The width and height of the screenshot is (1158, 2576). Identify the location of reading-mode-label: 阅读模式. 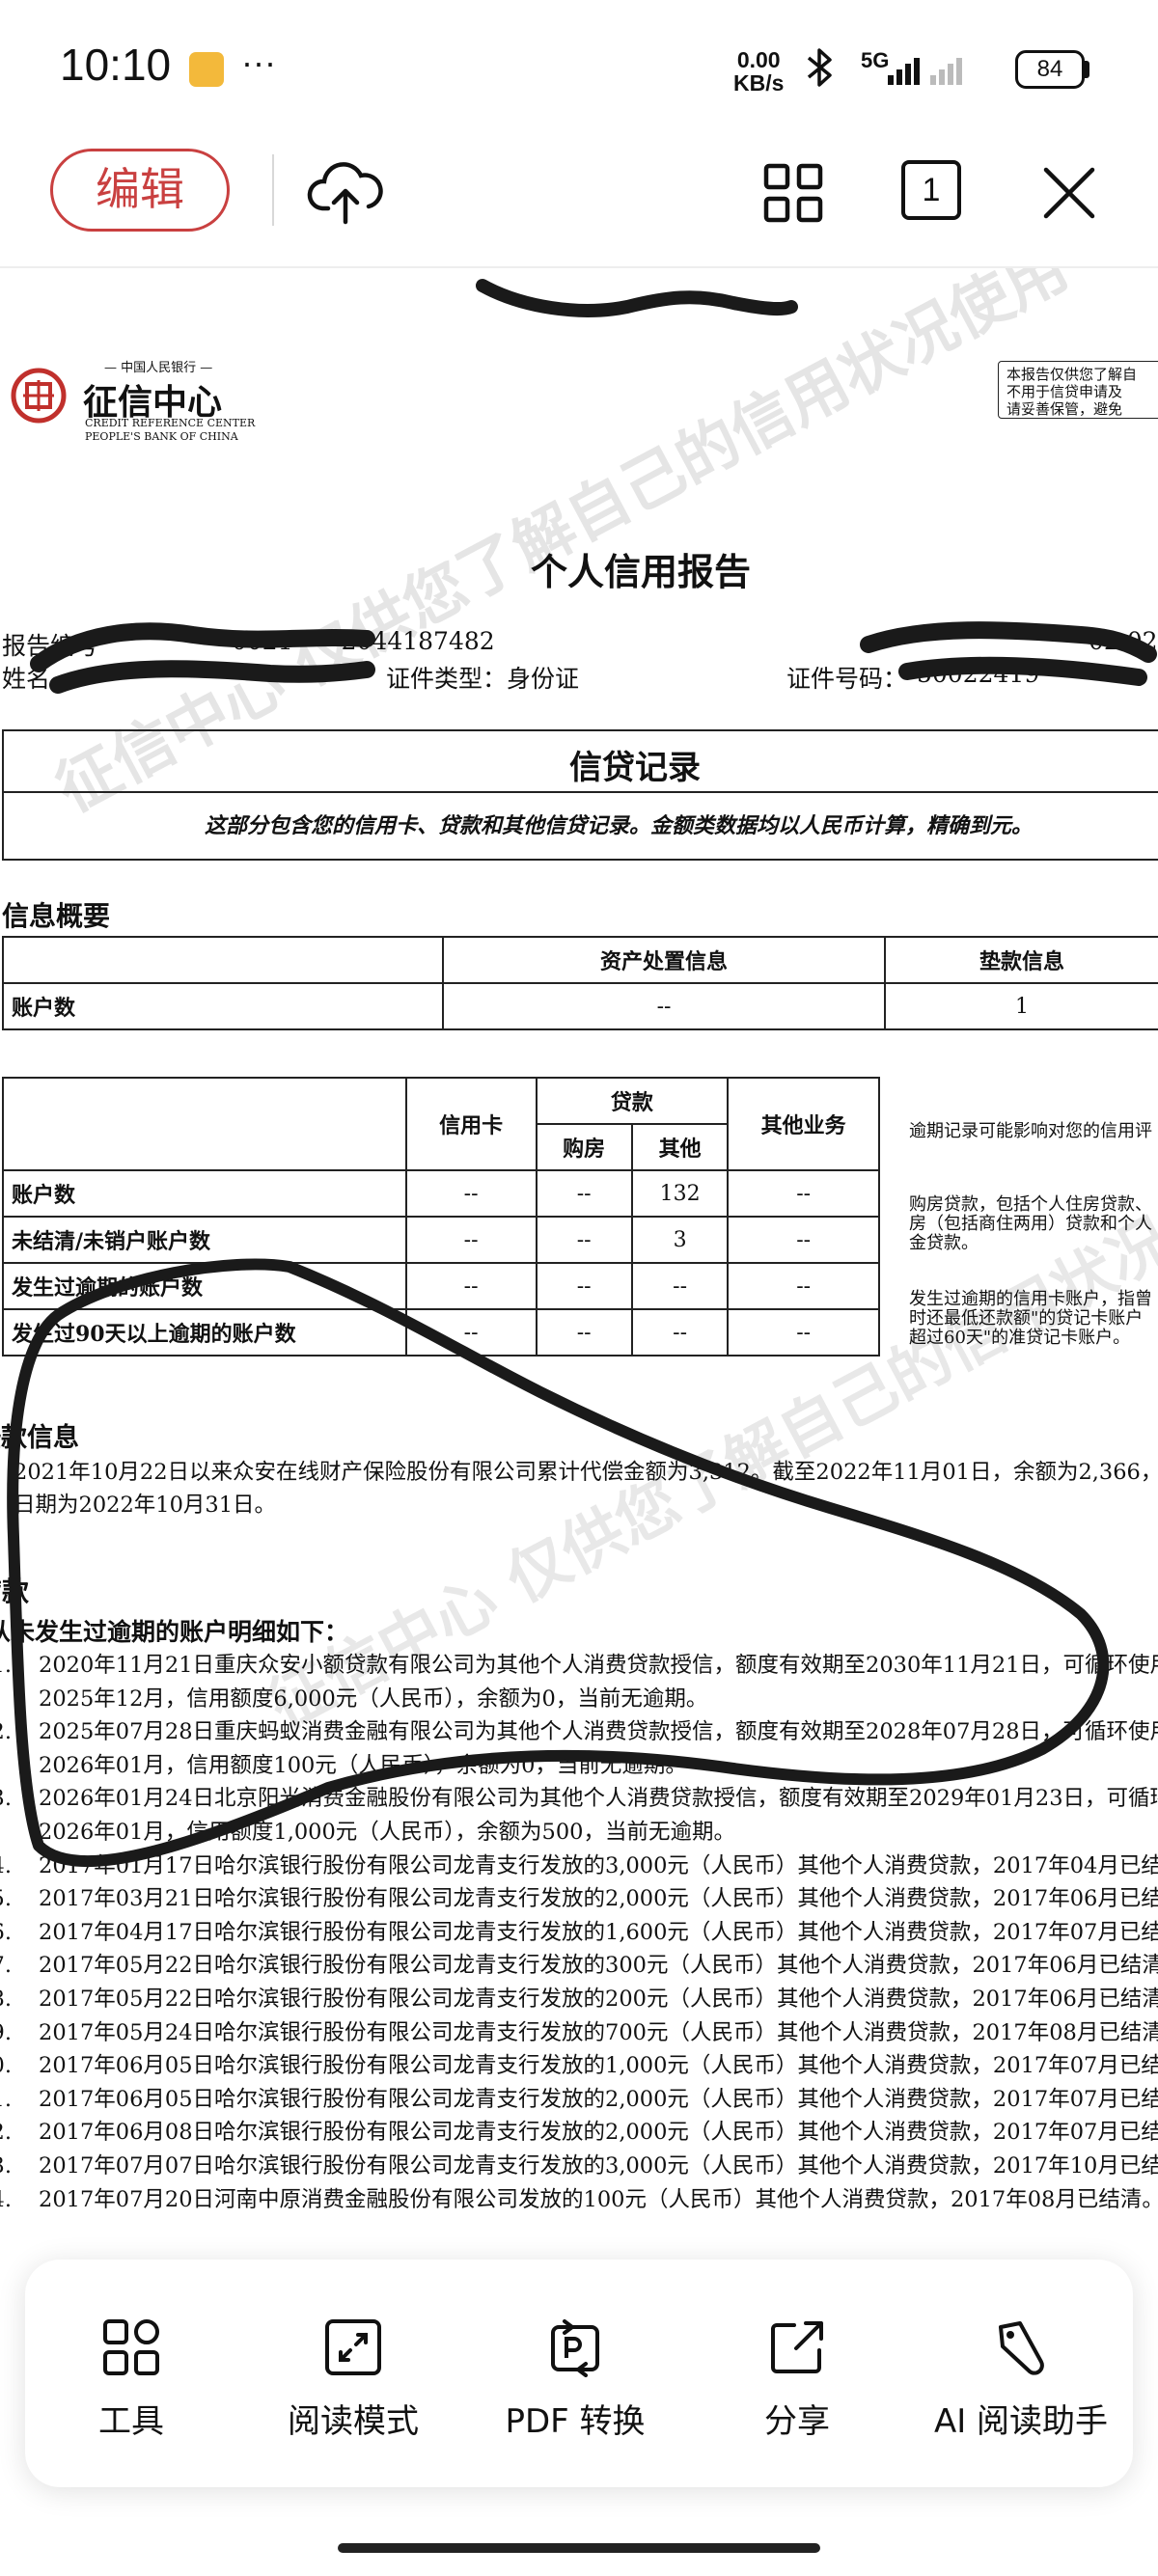
(353, 2421).